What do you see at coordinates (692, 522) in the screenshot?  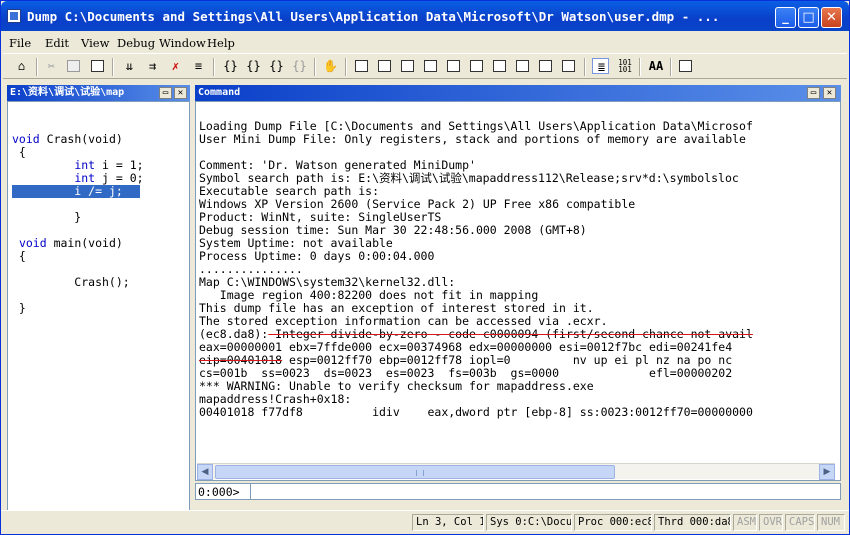 I see `status-thrd: Thrd 000:da8` at bounding box center [692, 522].